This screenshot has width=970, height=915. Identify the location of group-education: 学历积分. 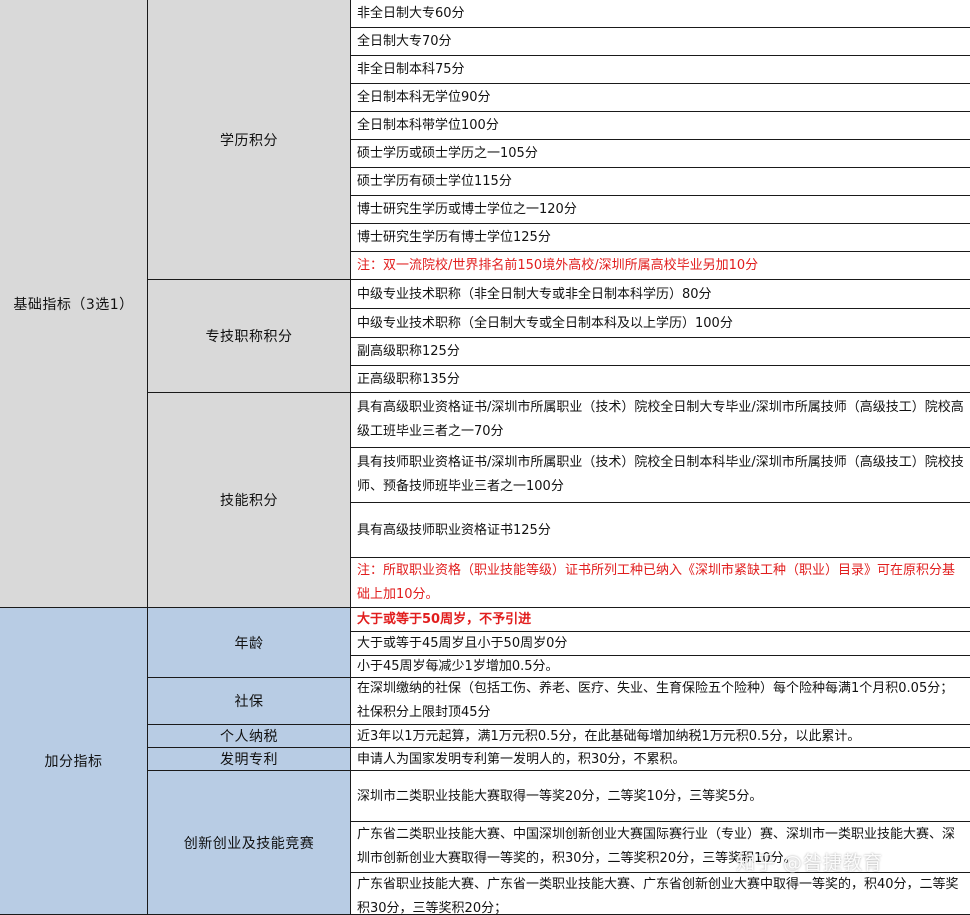
(249, 140).